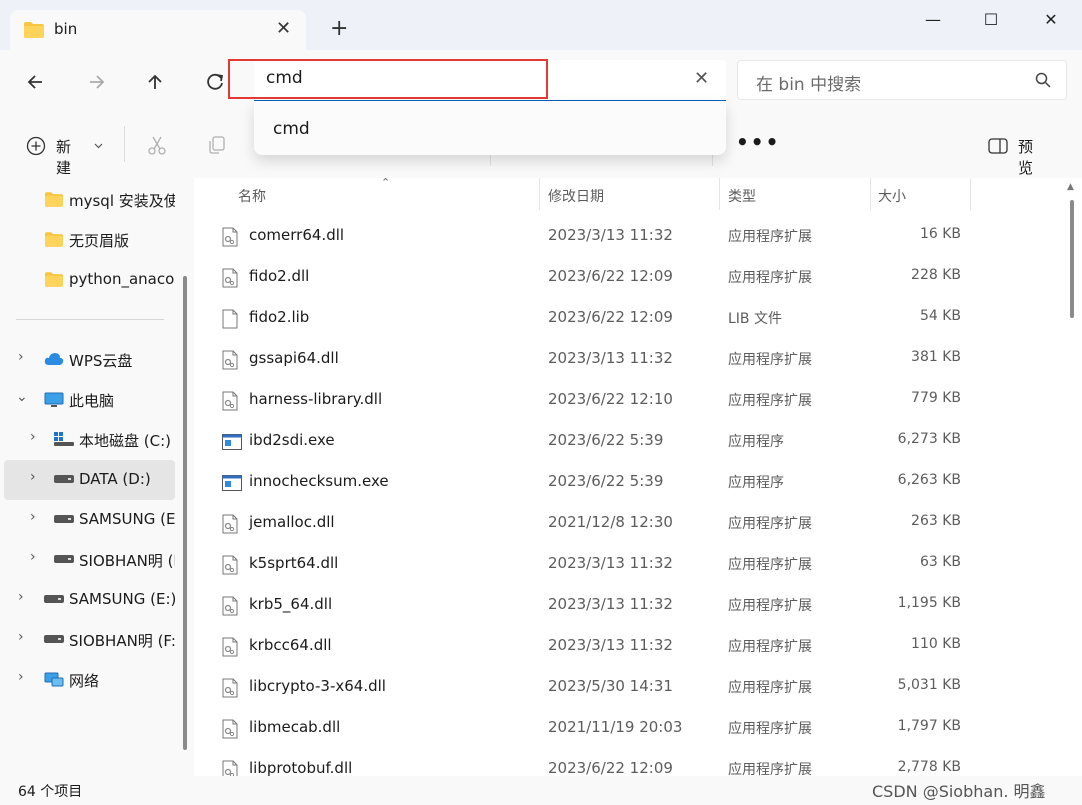 This screenshot has height=805, width=1082. I want to click on sidebar-item-label: 本地磁盘 (C:), so click(125, 441).